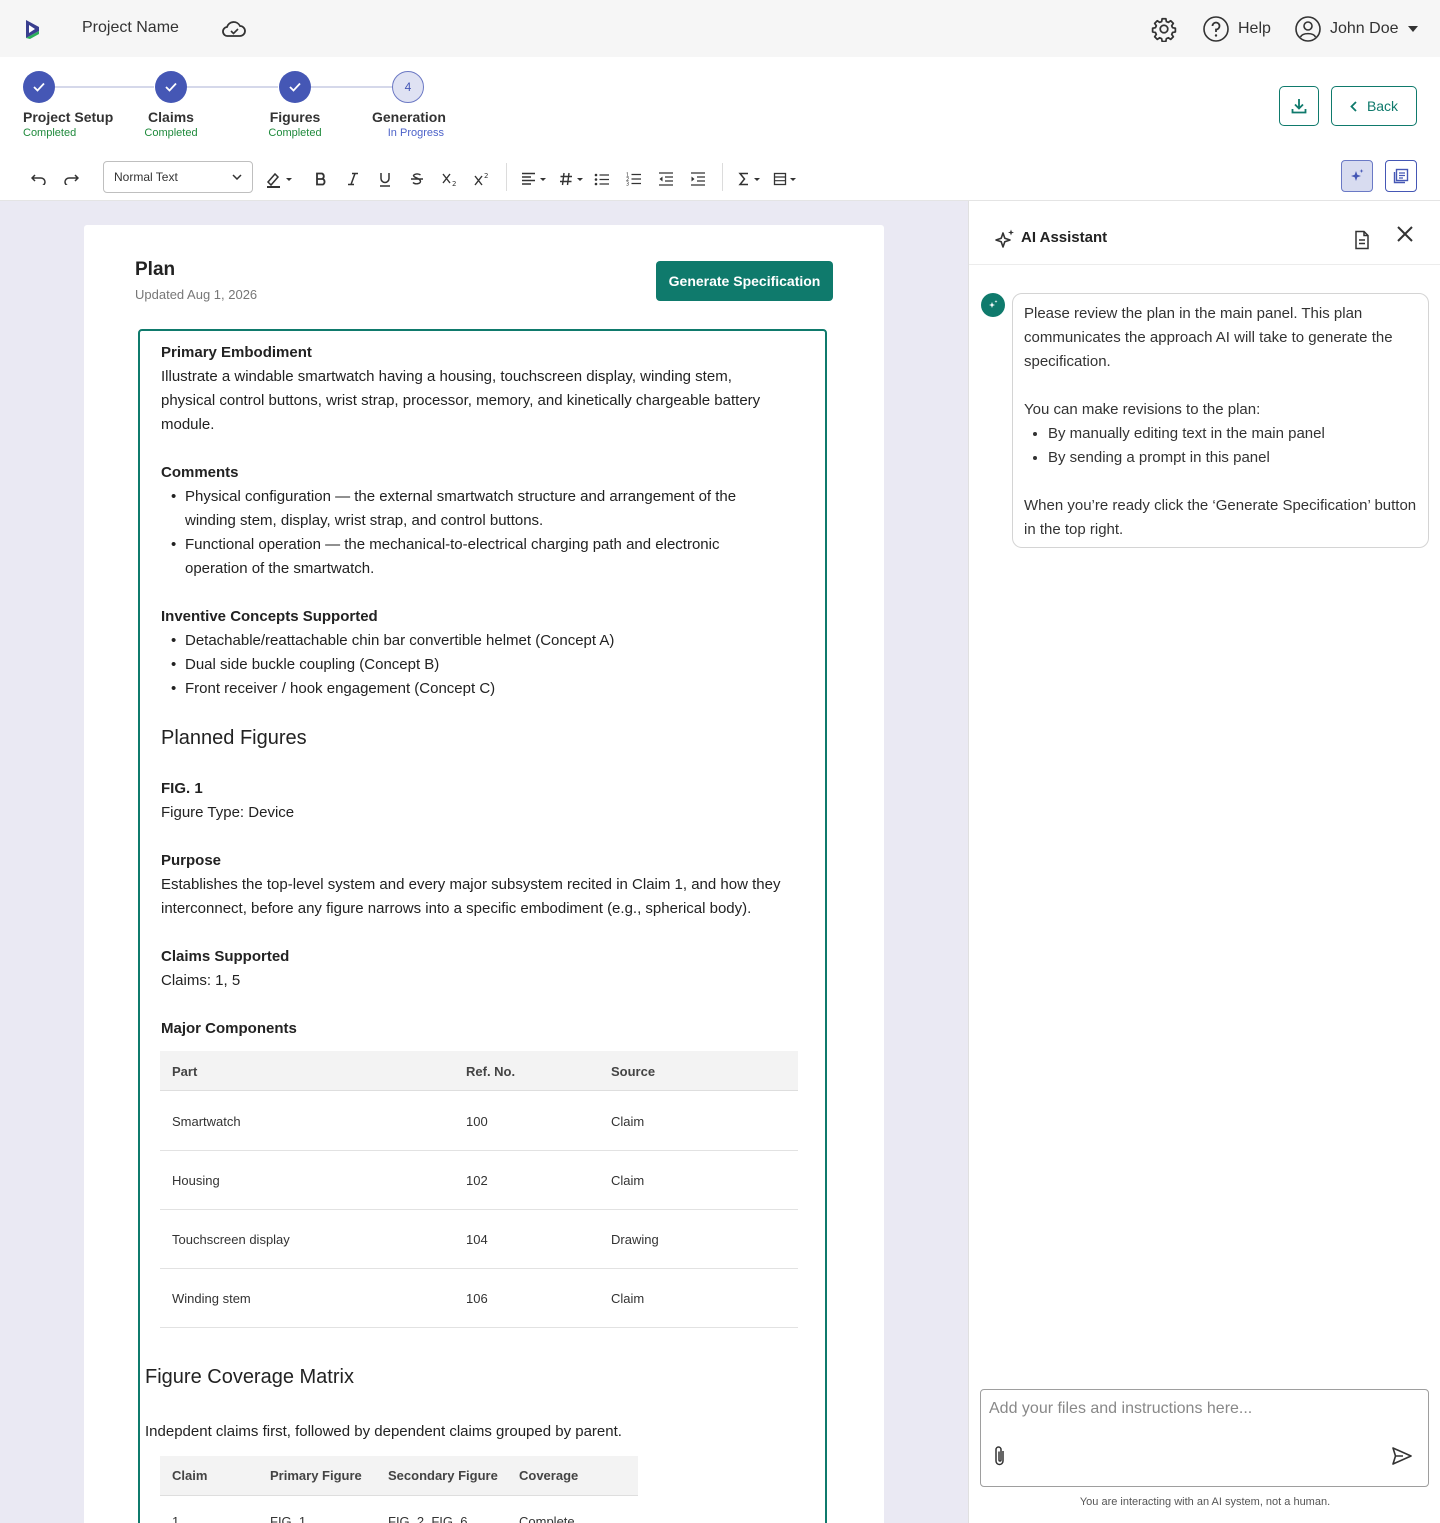 This screenshot has height=1523, width=1440. What do you see at coordinates (68, 117) in the screenshot?
I see `step-label: Project Setup` at bounding box center [68, 117].